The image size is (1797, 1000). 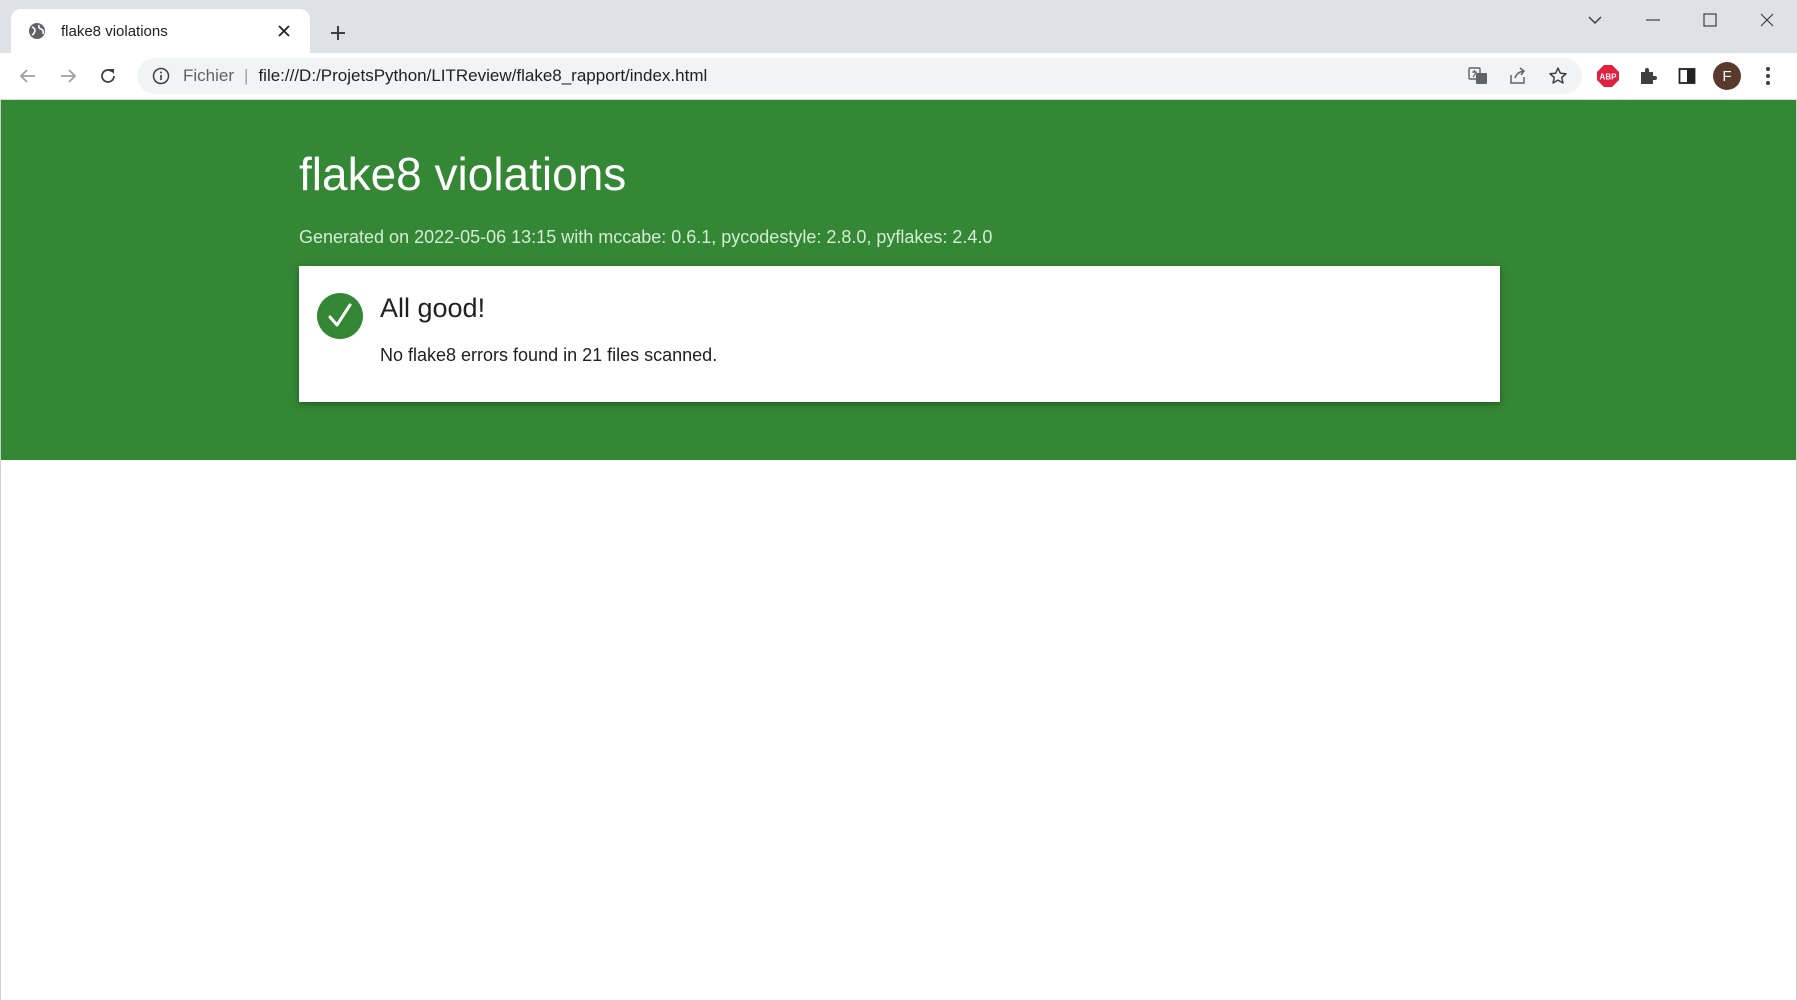 I want to click on side-panel-icon, so click(x=1687, y=76).